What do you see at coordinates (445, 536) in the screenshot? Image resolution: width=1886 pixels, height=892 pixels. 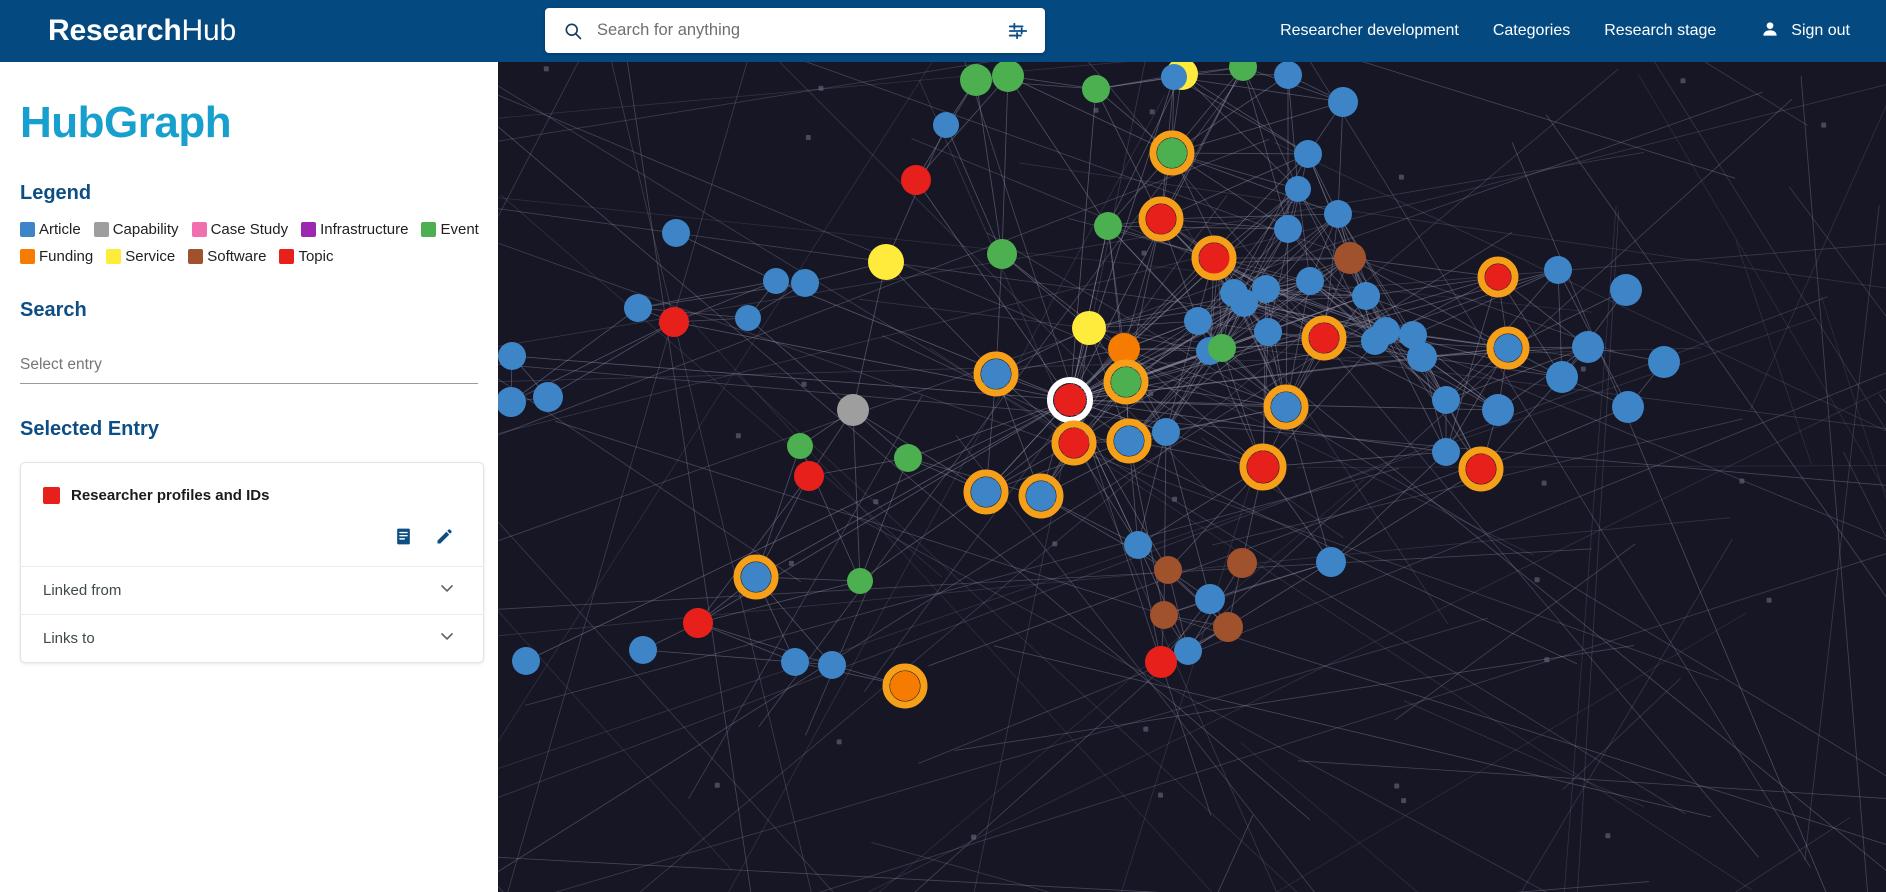 I see `pencil-icon` at bounding box center [445, 536].